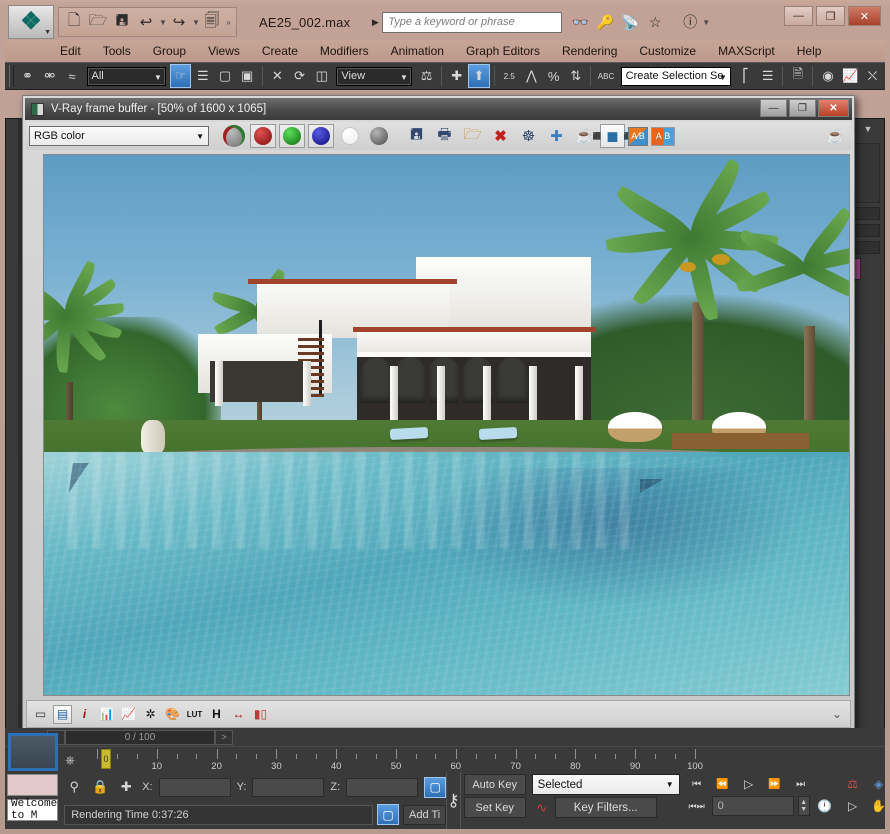  Describe the element at coordinates (837, 714) in the screenshot. I see `chevron-double-down-icon: ⌄` at that location.